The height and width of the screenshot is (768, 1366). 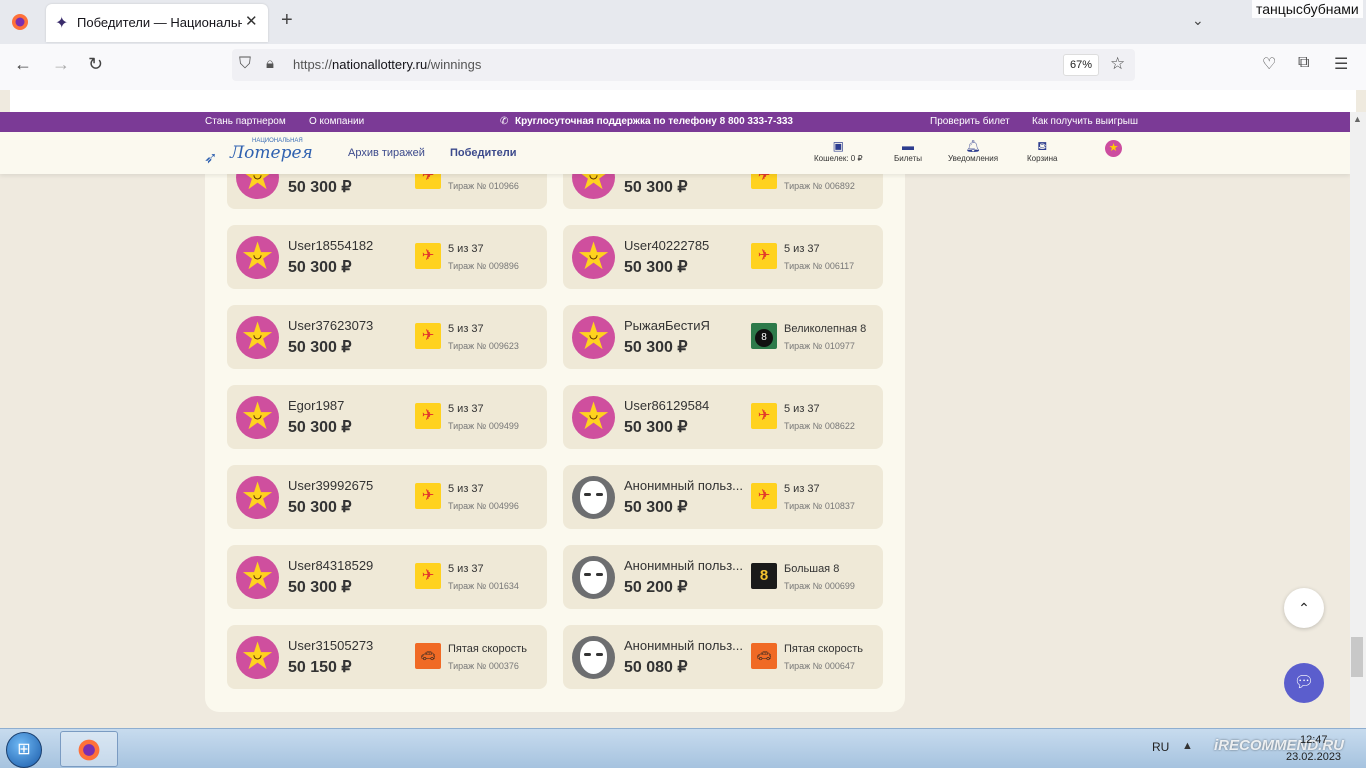 What do you see at coordinates (819, 426) in the screenshot?
I see `draw-number: Тираж № 008622` at bounding box center [819, 426].